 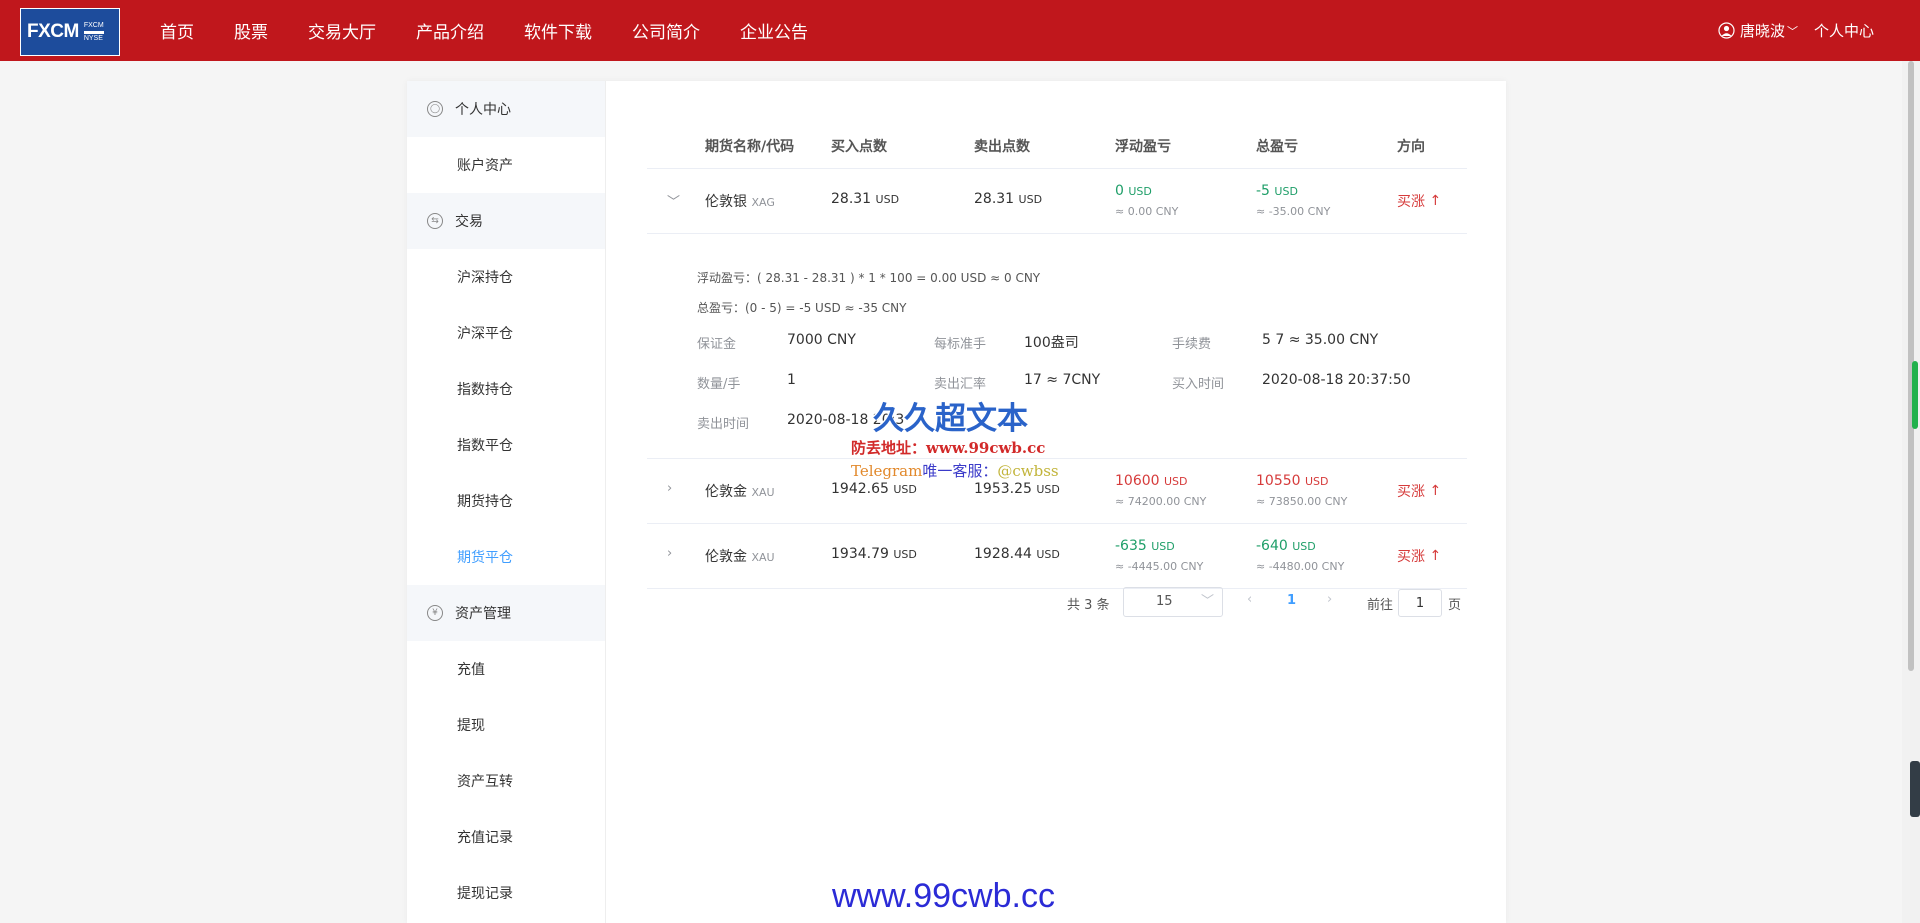 What do you see at coordinates (1143, 147) in the screenshot?
I see `col-float-pl: 浮动盈亏` at bounding box center [1143, 147].